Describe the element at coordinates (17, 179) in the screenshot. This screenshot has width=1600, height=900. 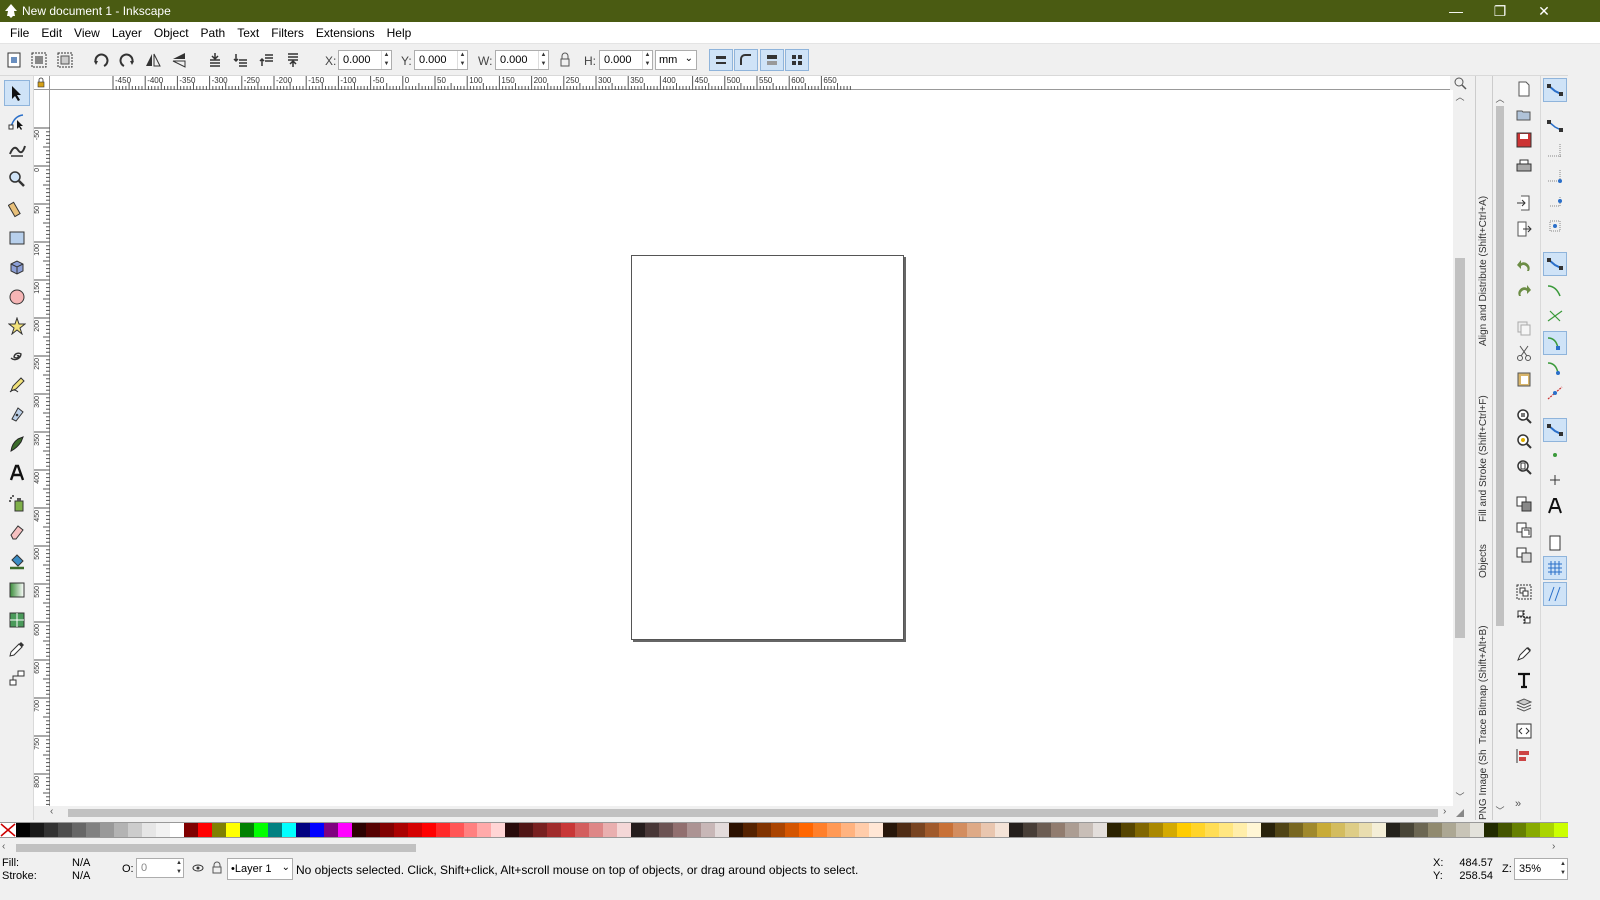
I see `zoom-tool` at that location.